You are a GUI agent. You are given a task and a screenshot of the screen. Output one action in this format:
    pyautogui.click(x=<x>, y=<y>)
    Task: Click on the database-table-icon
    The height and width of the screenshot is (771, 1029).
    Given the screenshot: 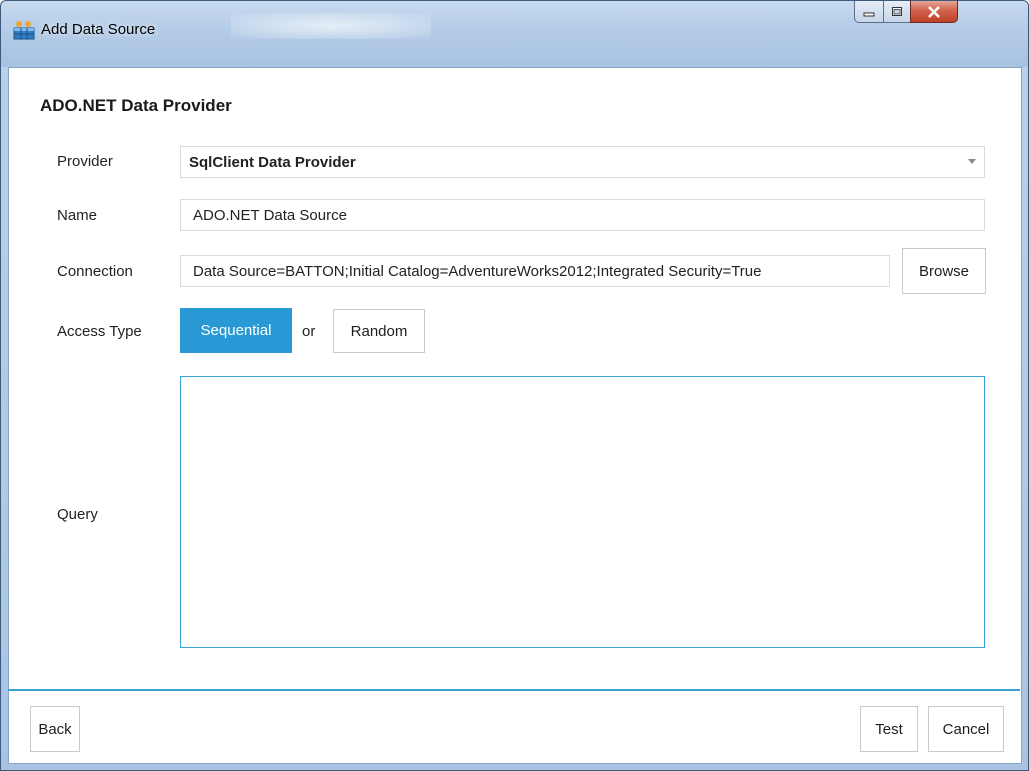 What is the action you would take?
    pyautogui.click(x=24, y=30)
    